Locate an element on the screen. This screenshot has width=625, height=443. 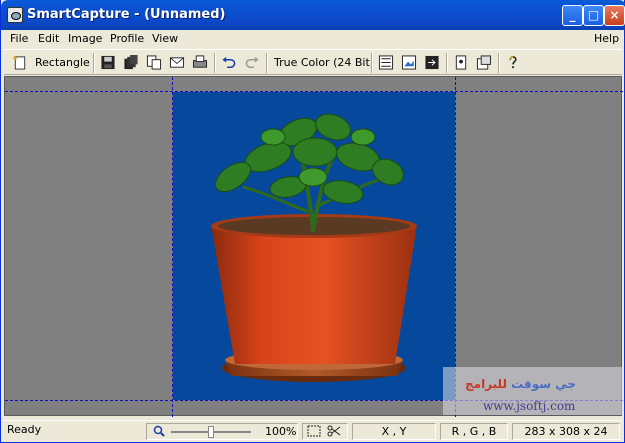
watermark-arabic: جي سوفت للبرامج is located at coordinates (521, 384).